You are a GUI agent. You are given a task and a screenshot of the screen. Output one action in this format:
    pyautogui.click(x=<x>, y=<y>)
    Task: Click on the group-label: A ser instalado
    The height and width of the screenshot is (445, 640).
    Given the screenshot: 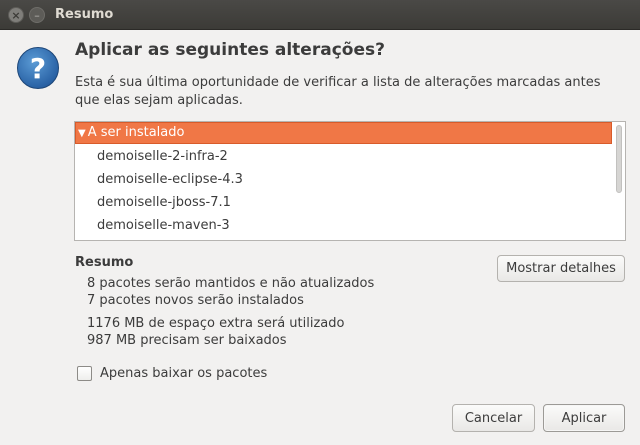 What is the action you would take?
    pyautogui.click(x=136, y=132)
    